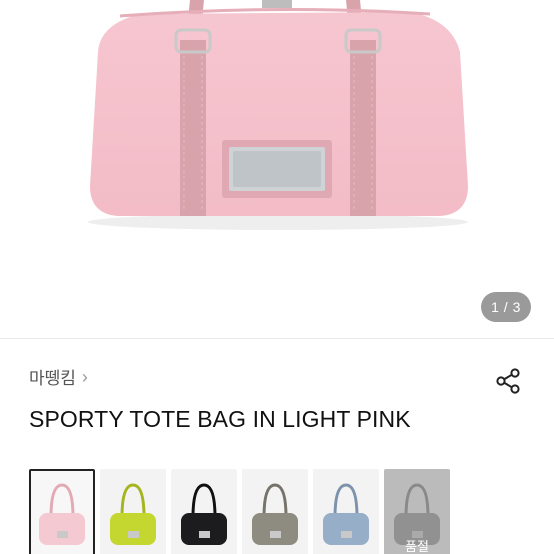 This screenshot has width=554, height=554. Describe the element at coordinates (506, 307) in the screenshot. I see `gallery-page-indicator: 1 / 3` at that location.